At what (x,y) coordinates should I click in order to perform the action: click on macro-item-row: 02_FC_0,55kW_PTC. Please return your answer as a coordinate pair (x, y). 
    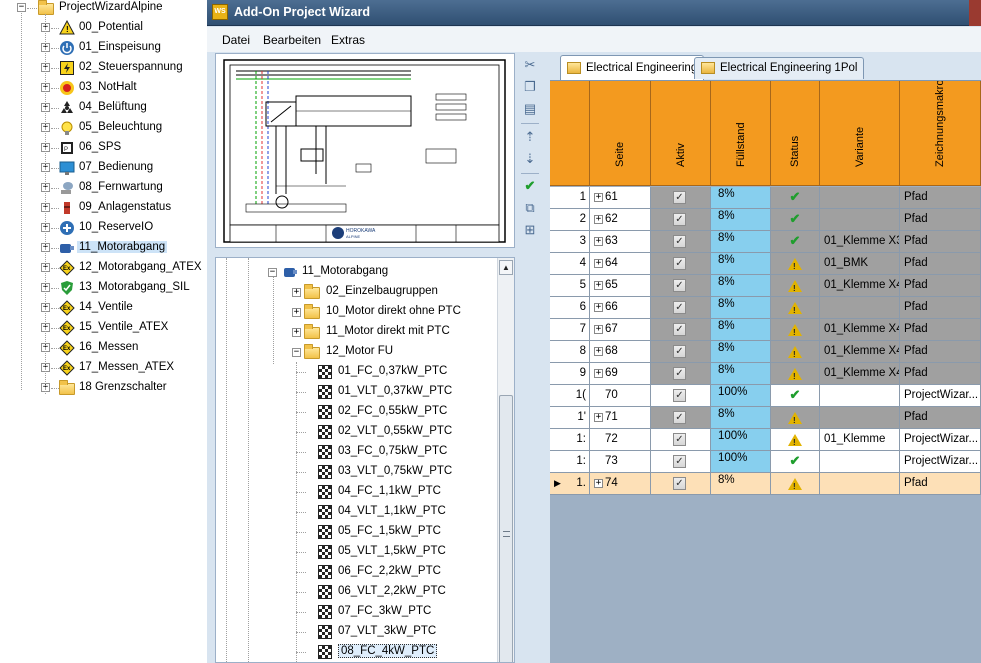
    Looking at the image, I should click on (356, 412).